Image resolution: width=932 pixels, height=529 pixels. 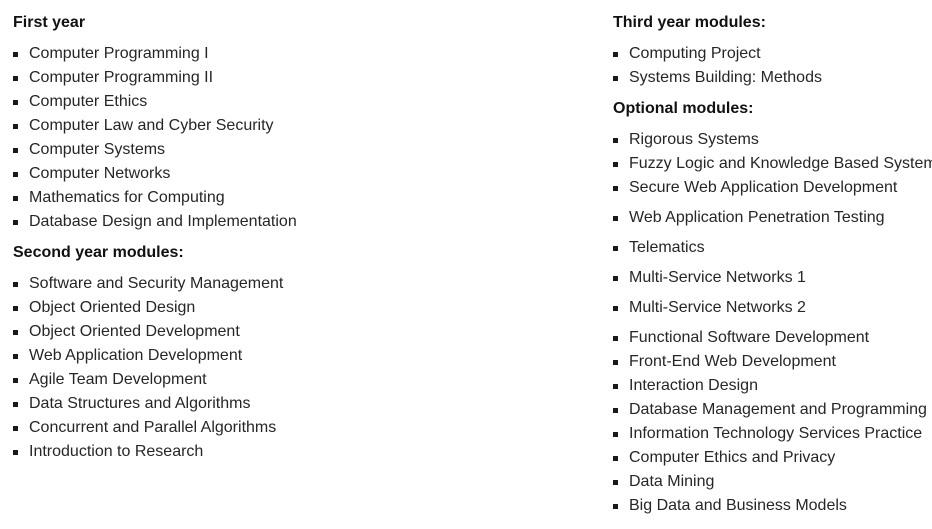 What do you see at coordinates (98, 252) in the screenshot?
I see `second-year-heading: Second year modules:` at bounding box center [98, 252].